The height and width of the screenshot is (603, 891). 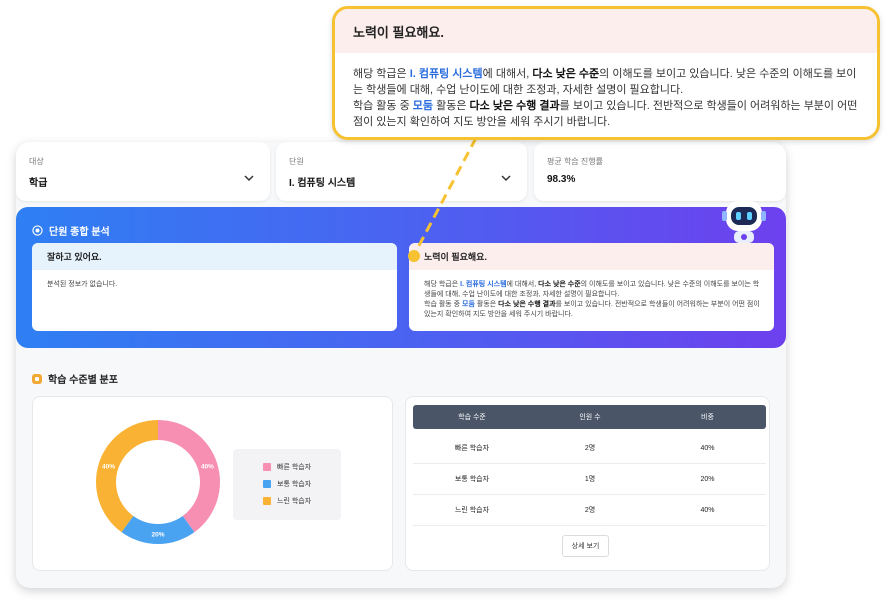 I want to click on legend-item-normal: 보통 학습자, so click(x=302, y=483).